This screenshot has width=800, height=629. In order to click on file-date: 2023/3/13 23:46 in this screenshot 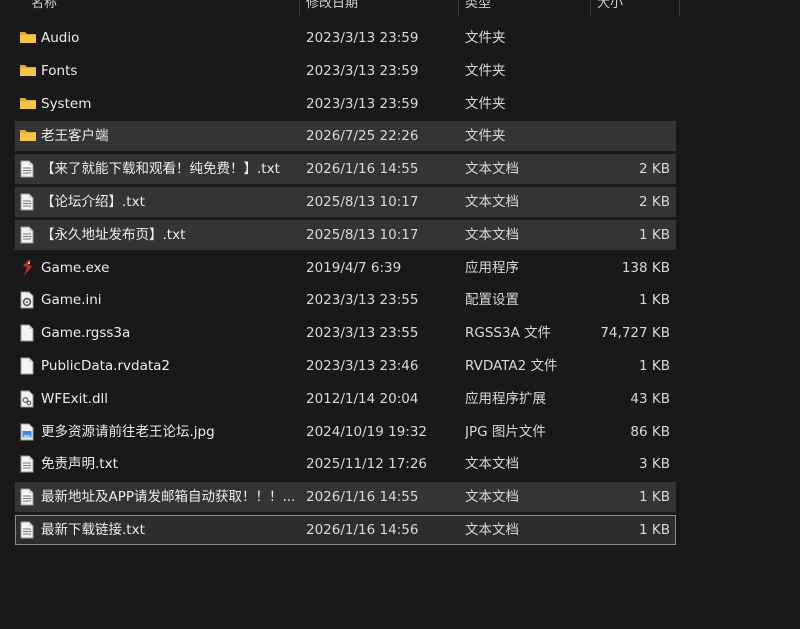, I will do `click(362, 365)`.